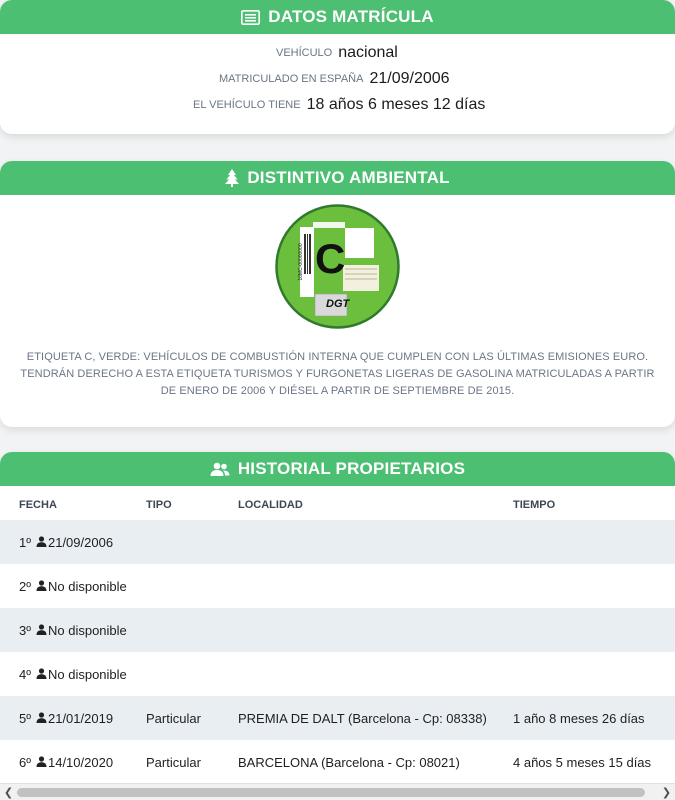  What do you see at coordinates (25, 586) in the screenshot?
I see `owner-number: 2º` at bounding box center [25, 586].